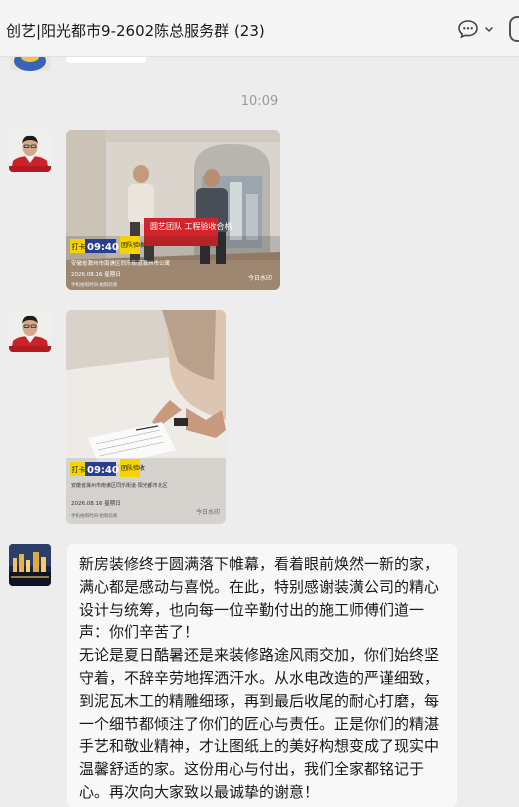 The height and width of the screenshot is (807, 519). What do you see at coordinates (121, 263) in the screenshot?
I see `photo-location: 安徽省滁州市南谯区同乐街道滁州市公寓` at bounding box center [121, 263].